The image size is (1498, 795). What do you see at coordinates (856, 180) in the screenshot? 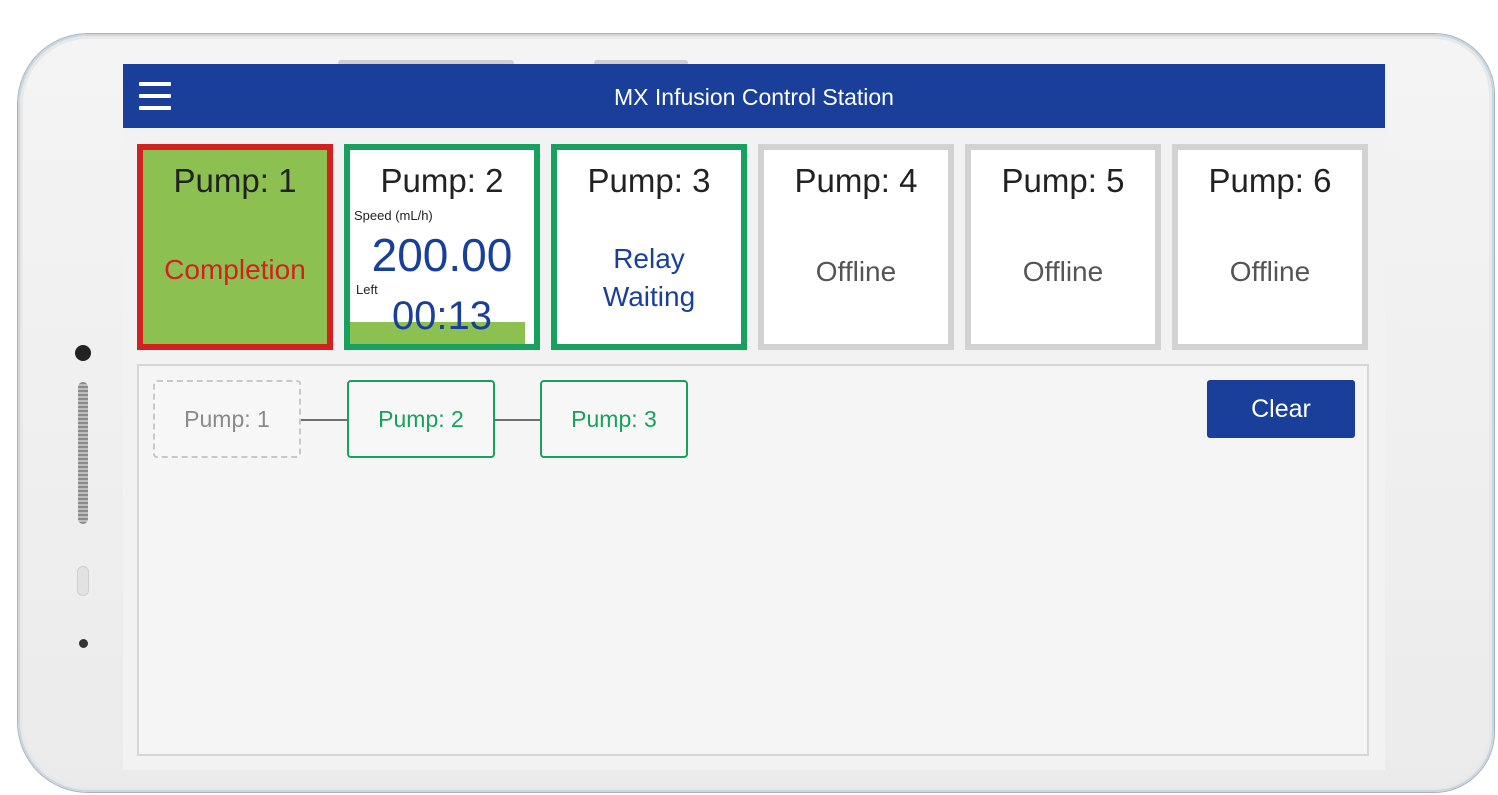
I see `pump-title: Pump: 4` at bounding box center [856, 180].